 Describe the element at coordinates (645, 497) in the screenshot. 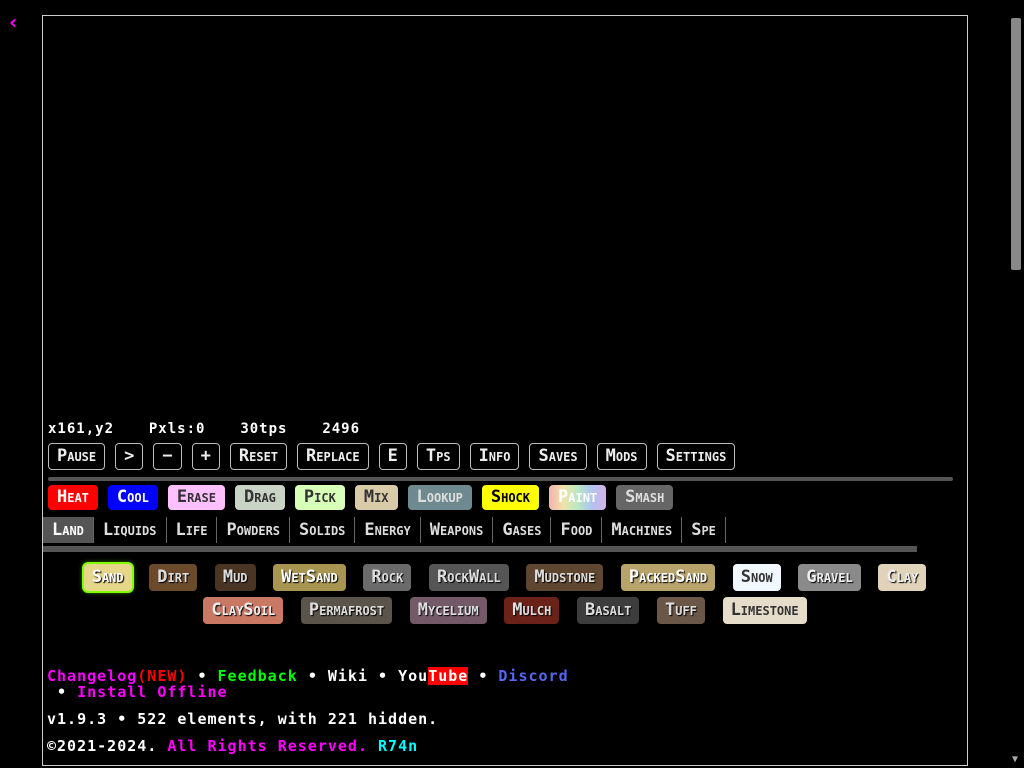

I see `tool-smash-button: Smash` at that location.